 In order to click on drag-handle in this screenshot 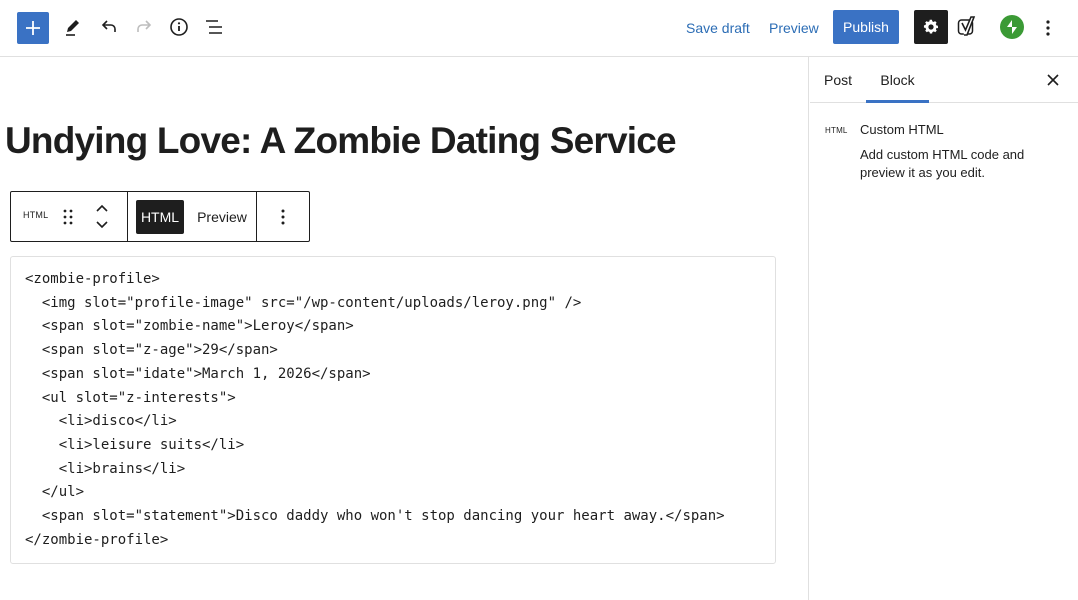, I will do `click(68, 217)`.